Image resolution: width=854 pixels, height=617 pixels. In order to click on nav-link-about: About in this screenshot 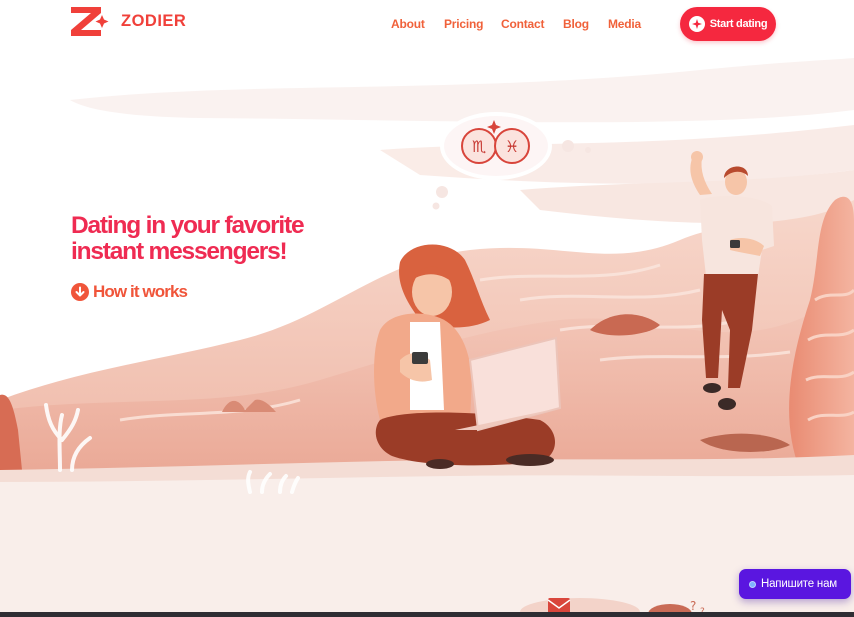, I will do `click(408, 24)`.